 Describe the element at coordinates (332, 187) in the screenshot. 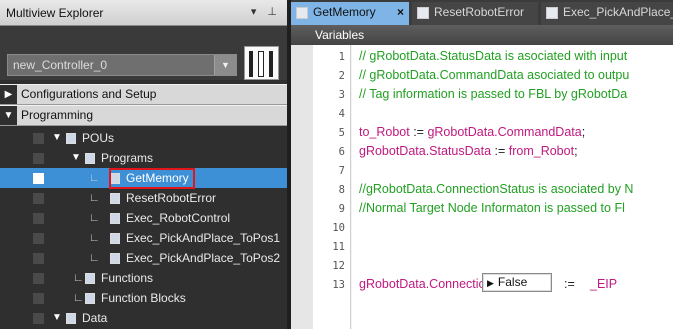

I see `line-number-gutter: 1 2 3 4 5 6 7 8 9 10 11 12 13` at that location.